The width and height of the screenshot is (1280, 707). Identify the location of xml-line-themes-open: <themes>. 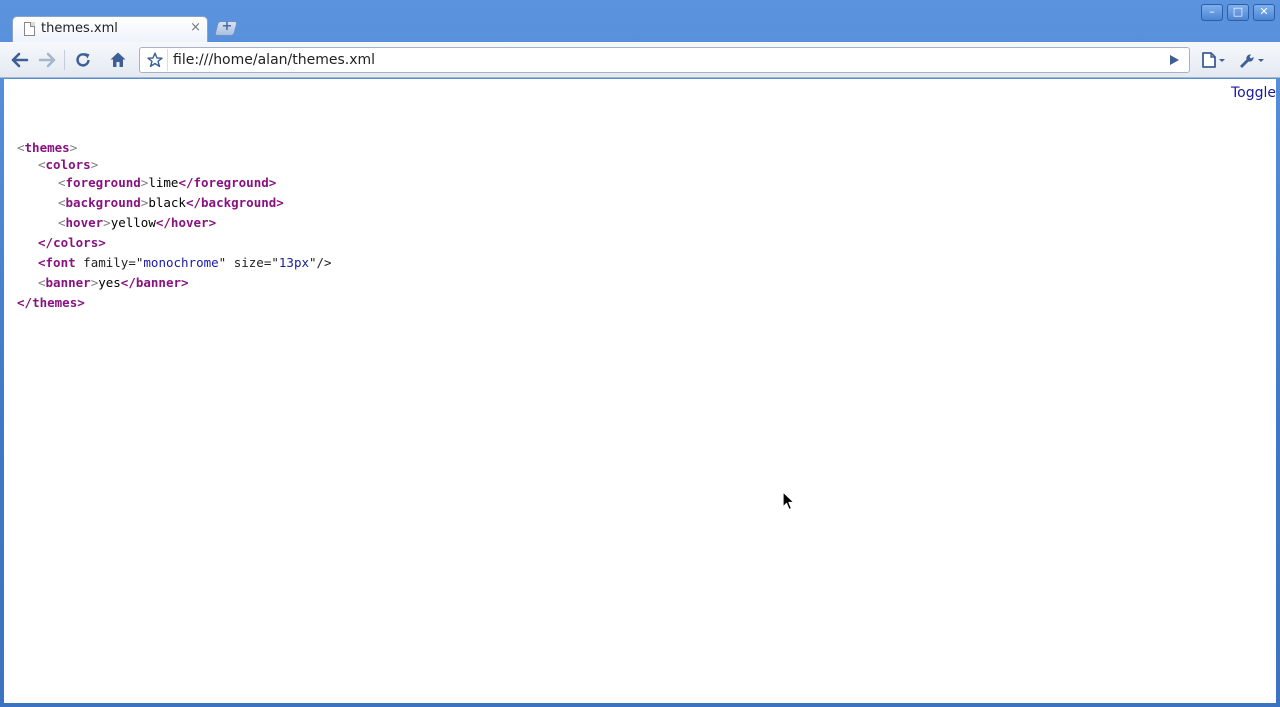
(47, 147).